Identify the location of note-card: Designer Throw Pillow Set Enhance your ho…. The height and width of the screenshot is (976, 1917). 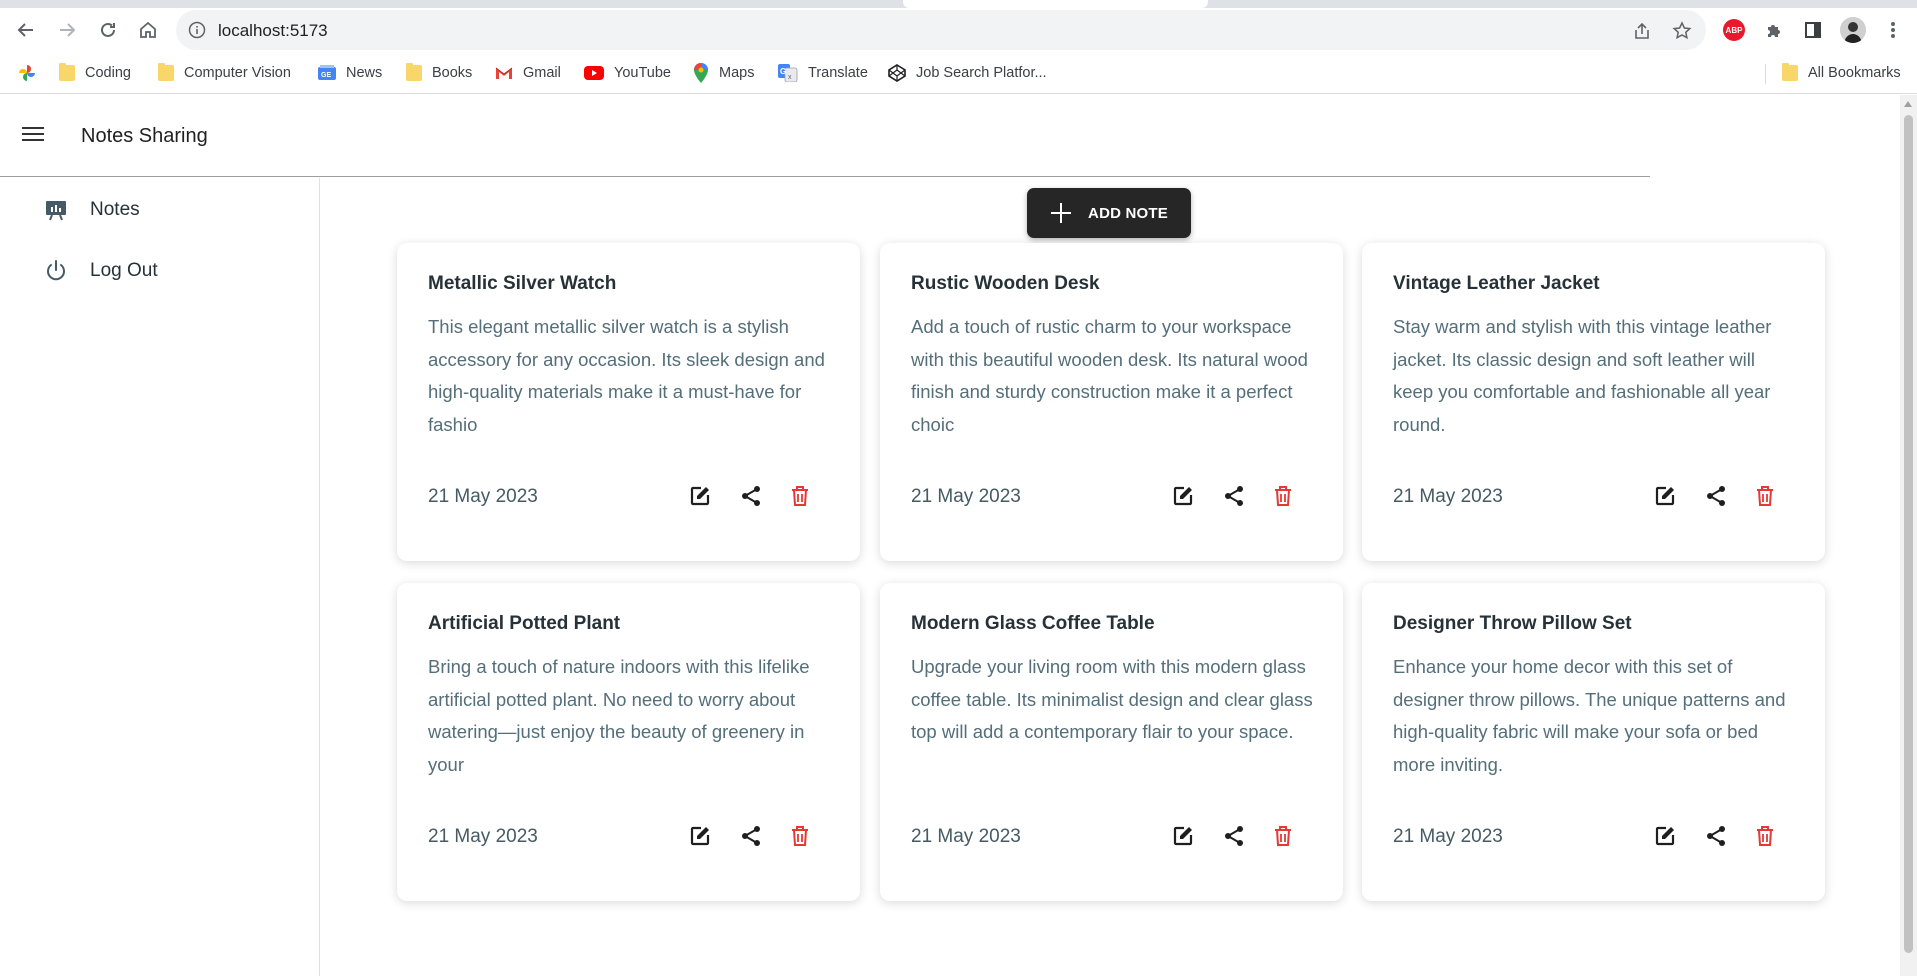
(1593, 742).